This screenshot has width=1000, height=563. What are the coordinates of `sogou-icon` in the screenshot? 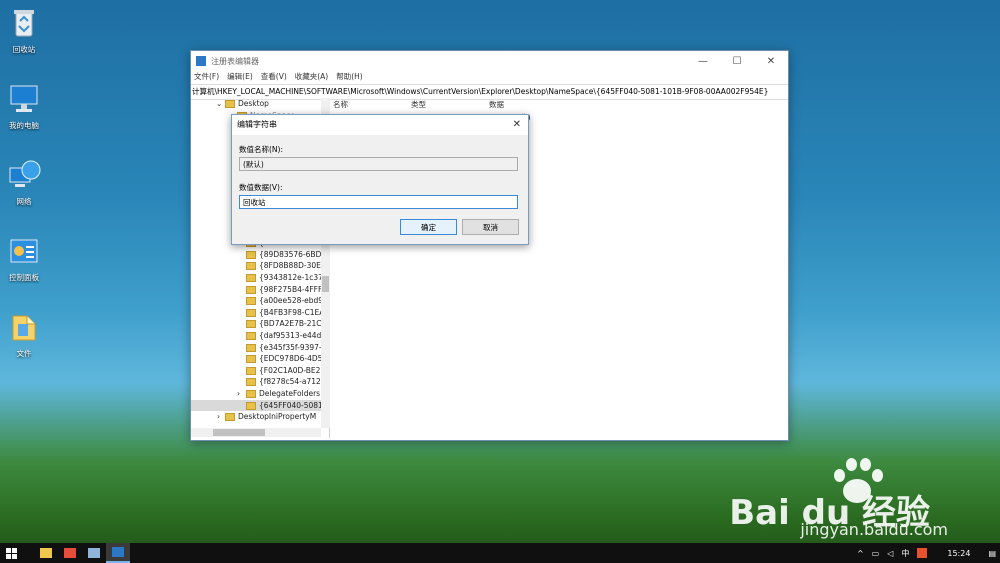 It's located at (922, 553).